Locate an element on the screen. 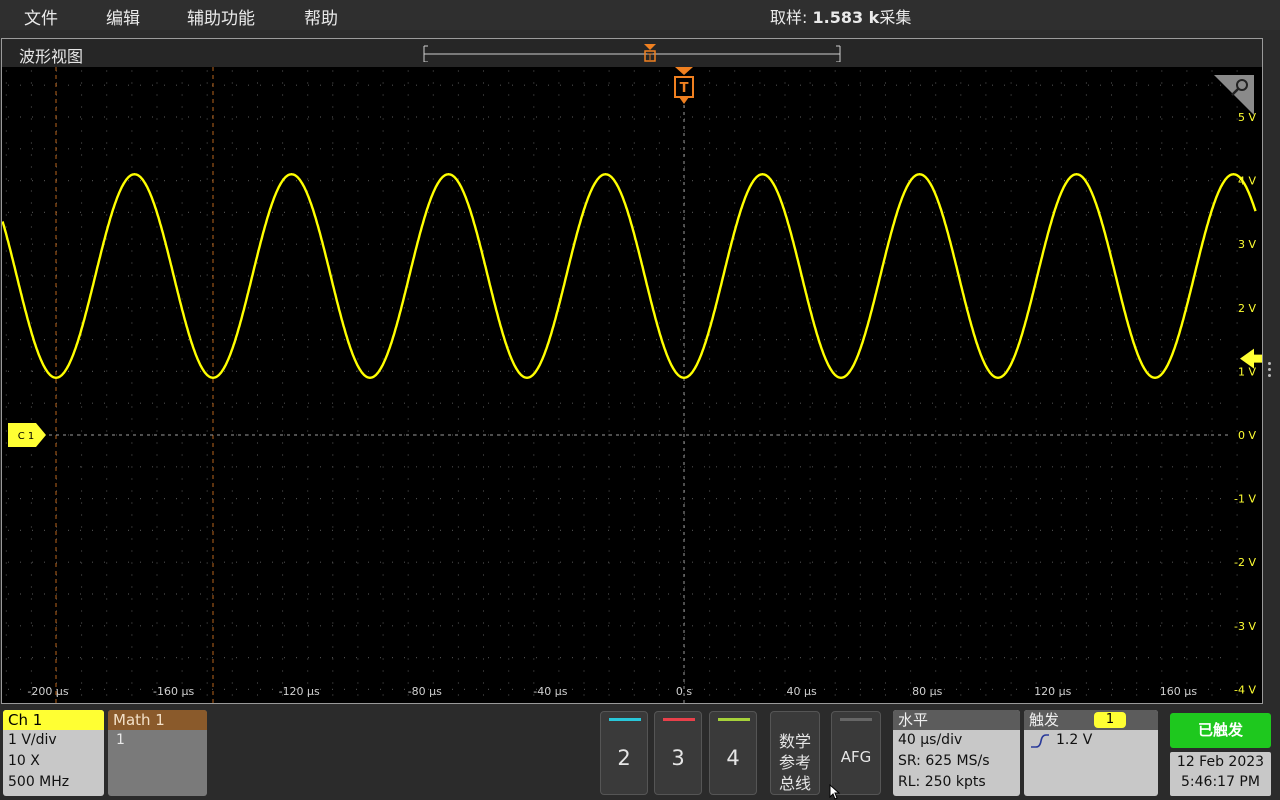 This screenshot has height=800, width=1280. horizontal-badge: 水平 40 µs/div SR: 625 MS/s RL: 250 kpts is located at coordinates (956, 753).